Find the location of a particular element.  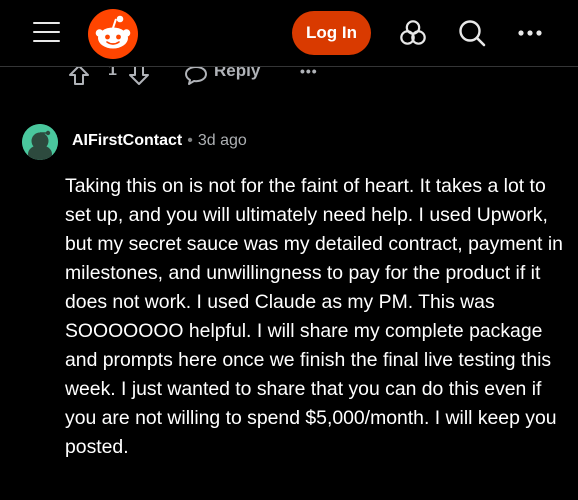

menu-icon is located at coordinates (46, 32).